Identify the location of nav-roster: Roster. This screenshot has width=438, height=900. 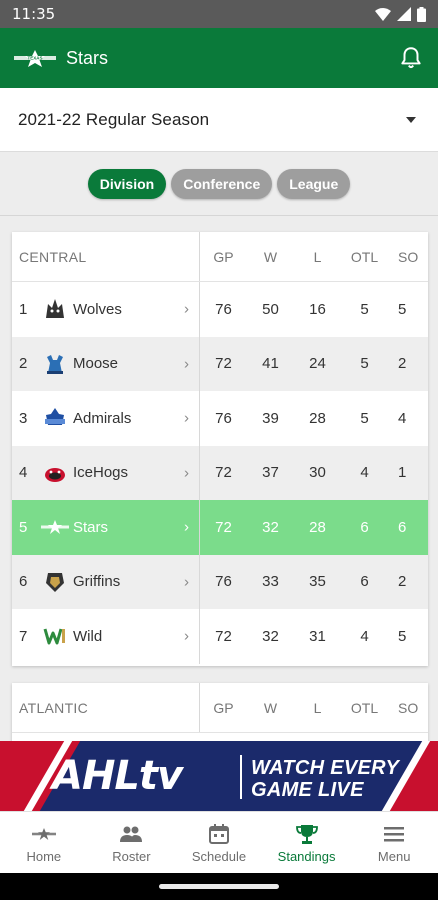
(132, 842).